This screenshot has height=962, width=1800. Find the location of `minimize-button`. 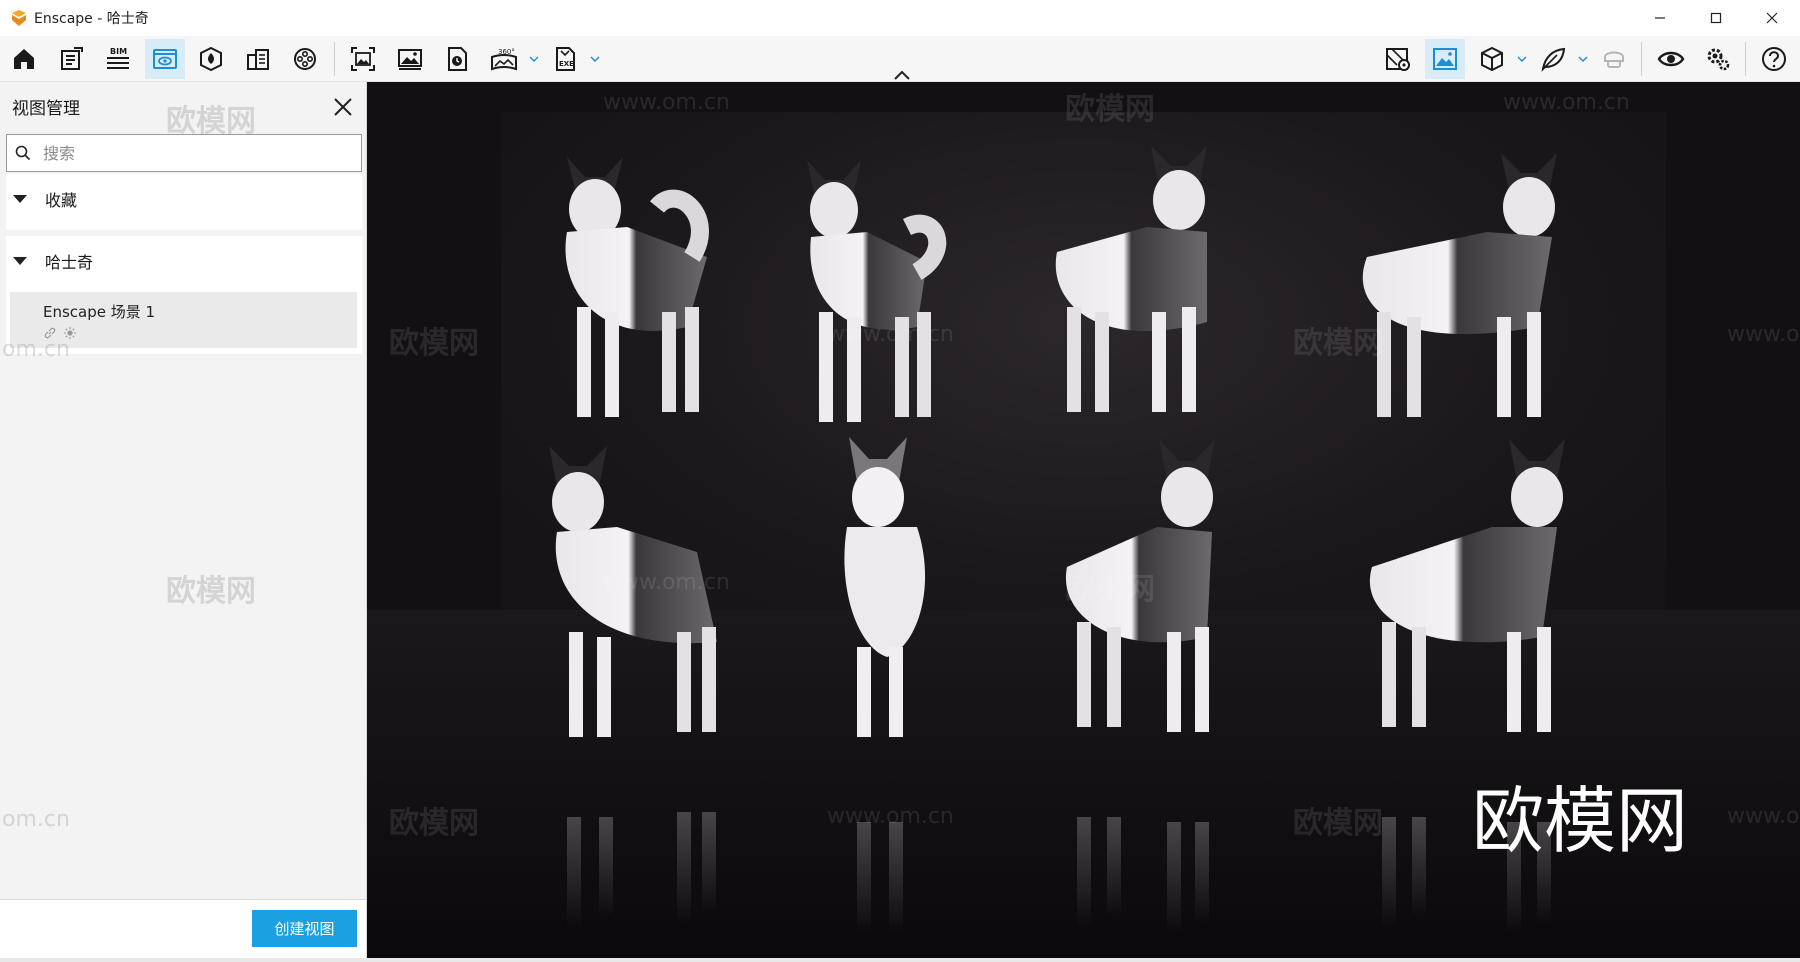

minimize-button is located at coordinates (1660, 18).